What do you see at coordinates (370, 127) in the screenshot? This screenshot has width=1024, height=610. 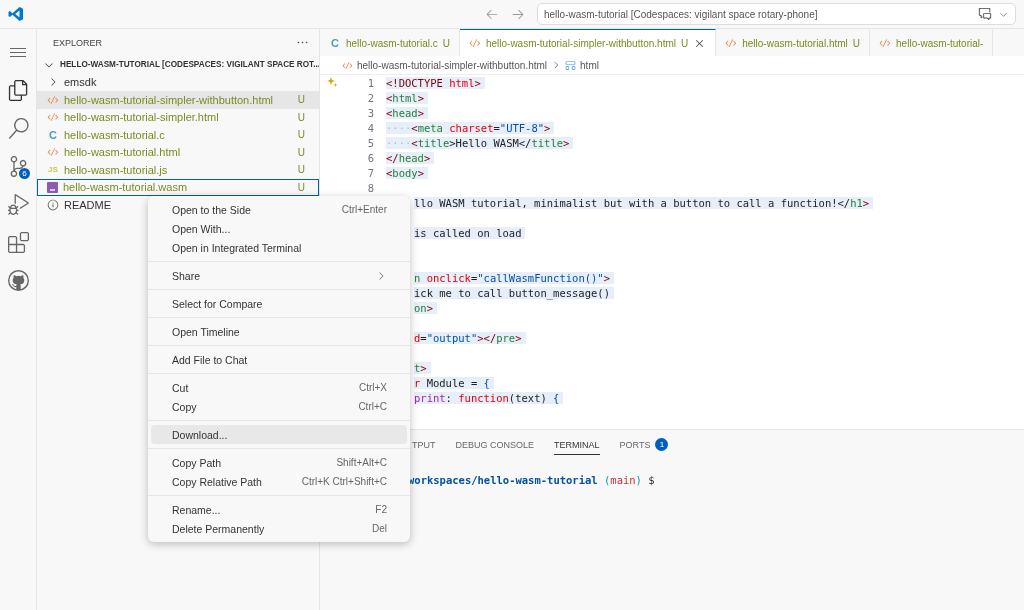 I see `line-number: 4` at bounding box center [370, 127].